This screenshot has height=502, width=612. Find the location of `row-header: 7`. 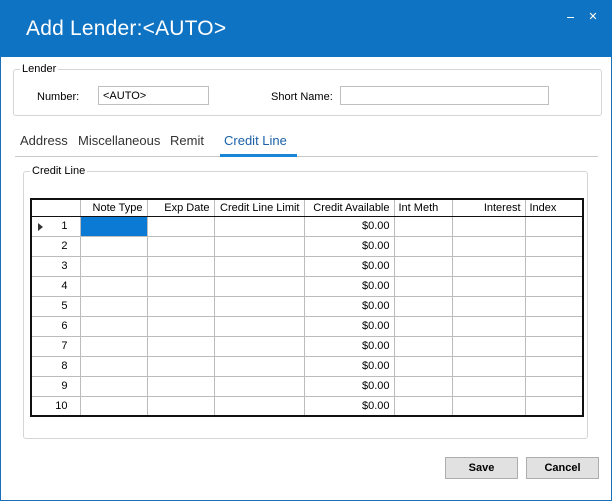

row-header: 7 is located at coordinates (55, 346).